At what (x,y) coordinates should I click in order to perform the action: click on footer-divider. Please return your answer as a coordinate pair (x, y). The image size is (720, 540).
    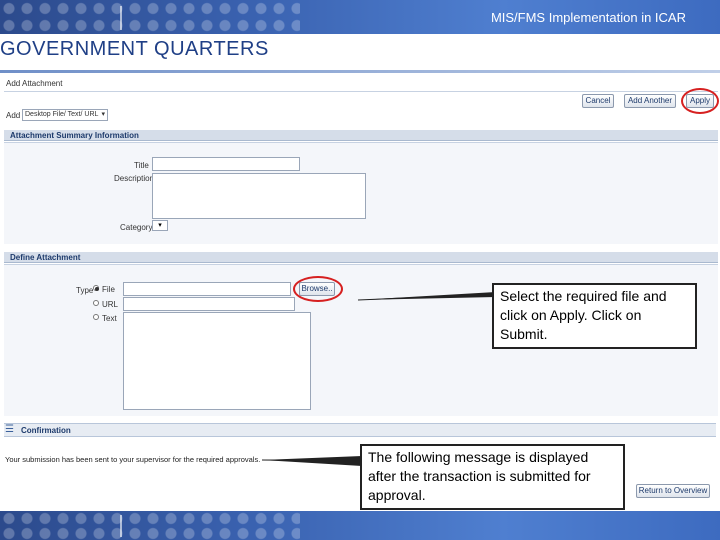
    Looking at the image, I should click on (121, 526).